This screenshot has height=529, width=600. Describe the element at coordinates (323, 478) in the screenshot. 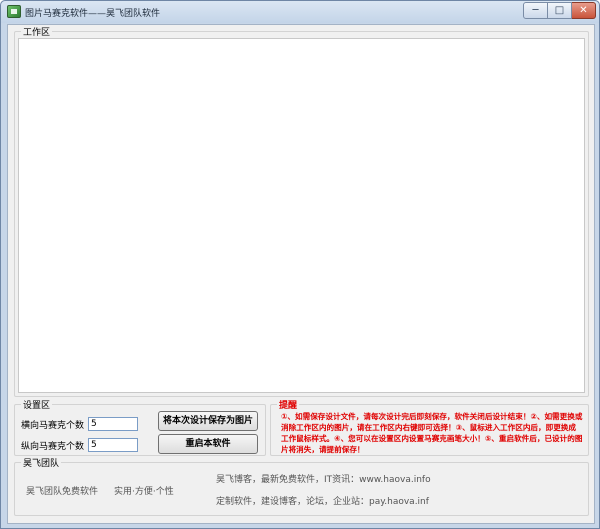

I see `team-blog-link: 昊飞博客，最新免费软件，IT资讯：www.haova.info` at that location.